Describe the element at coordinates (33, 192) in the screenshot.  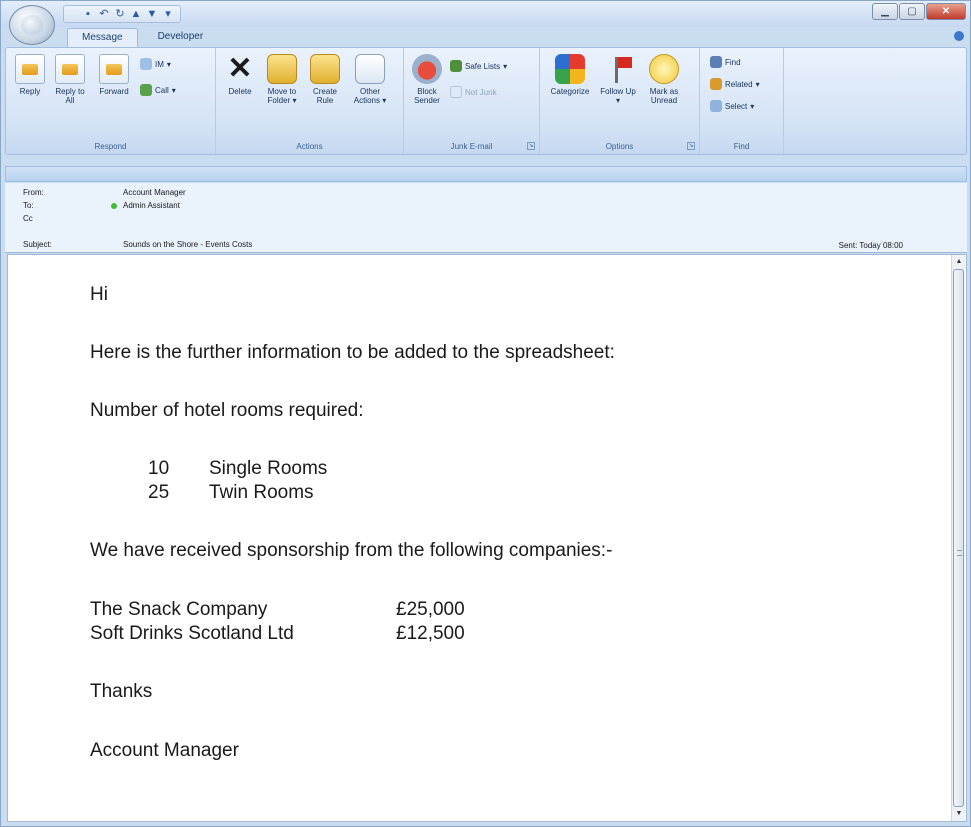
I see `from-label: From:` at that location.